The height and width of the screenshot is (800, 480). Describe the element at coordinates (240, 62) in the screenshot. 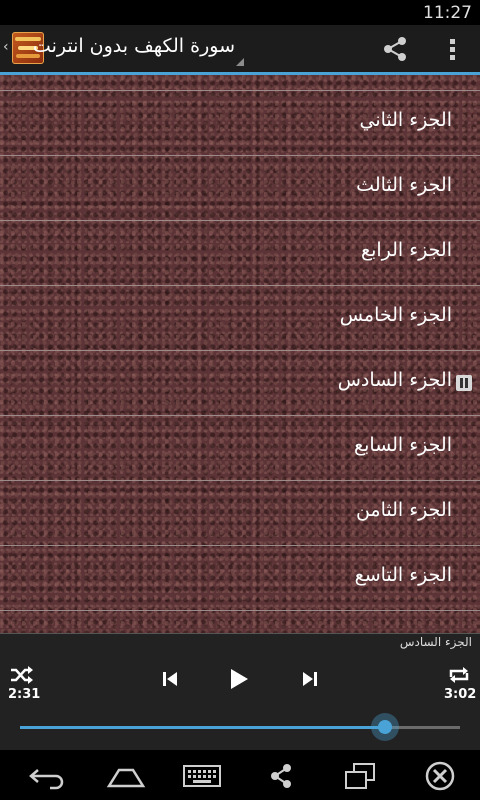

I see `spinner-indicator-icon` at that location.